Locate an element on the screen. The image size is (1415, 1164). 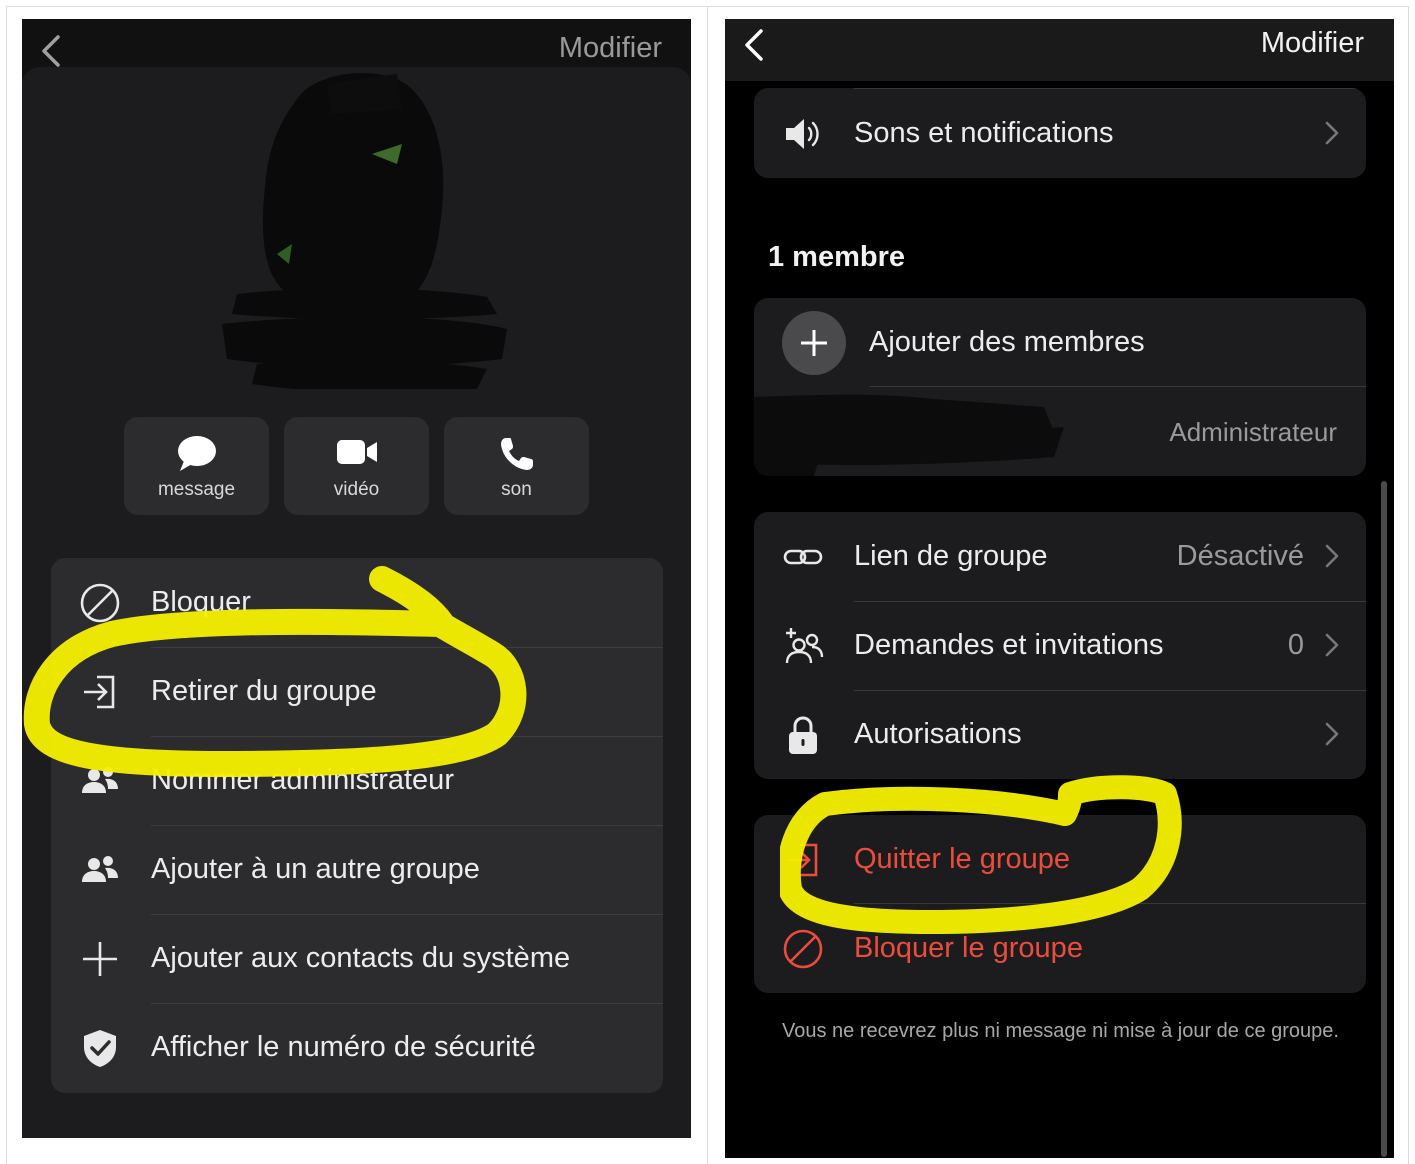
safety-number-row: Afficher le numéro de sécurité is located at coordinates (357, 1047).